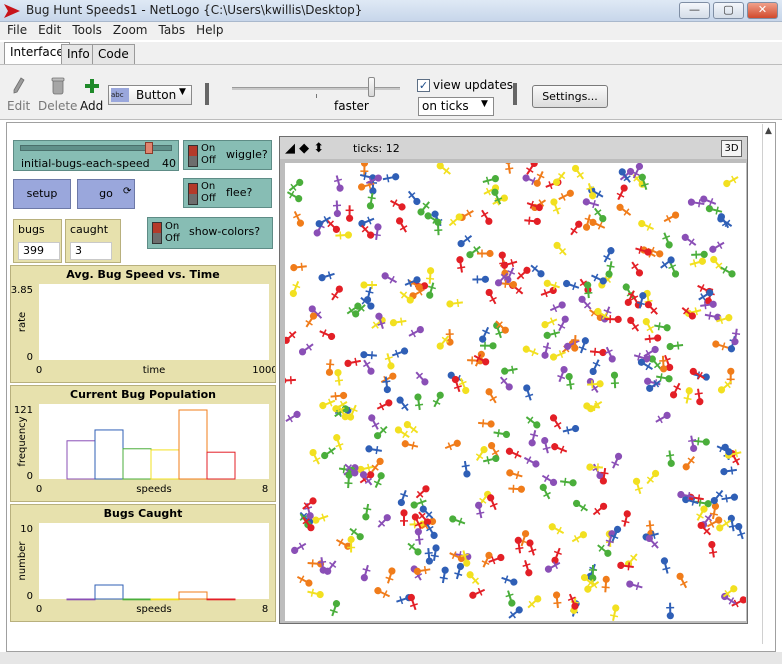  Describe the element at coordinates (694, 10) in the screenshot. I see `minimize-button: —` at that location.